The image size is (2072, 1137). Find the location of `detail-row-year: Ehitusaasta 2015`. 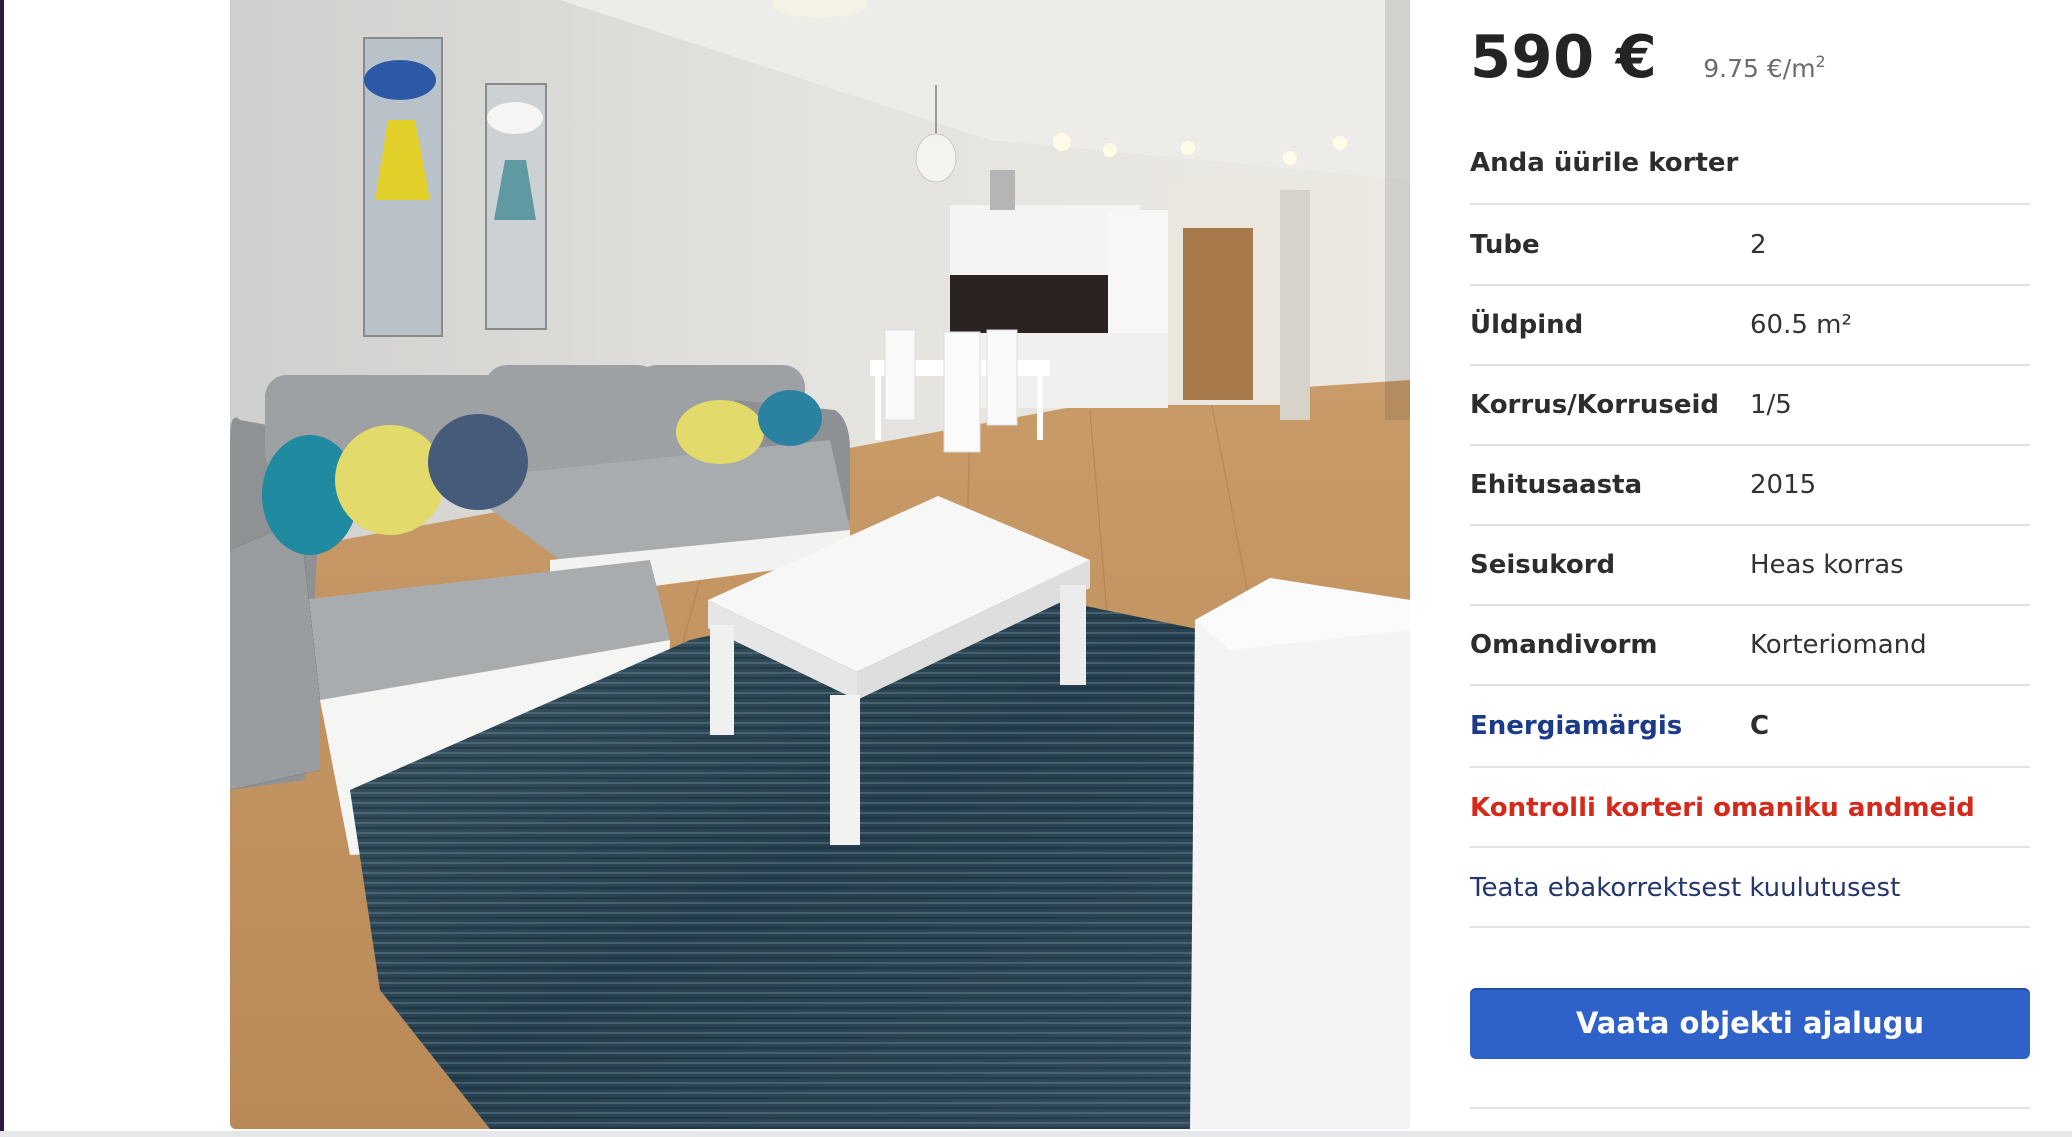

detail-row-year: Ehitusaasta 2015 is located at coordinates (1750, 485).